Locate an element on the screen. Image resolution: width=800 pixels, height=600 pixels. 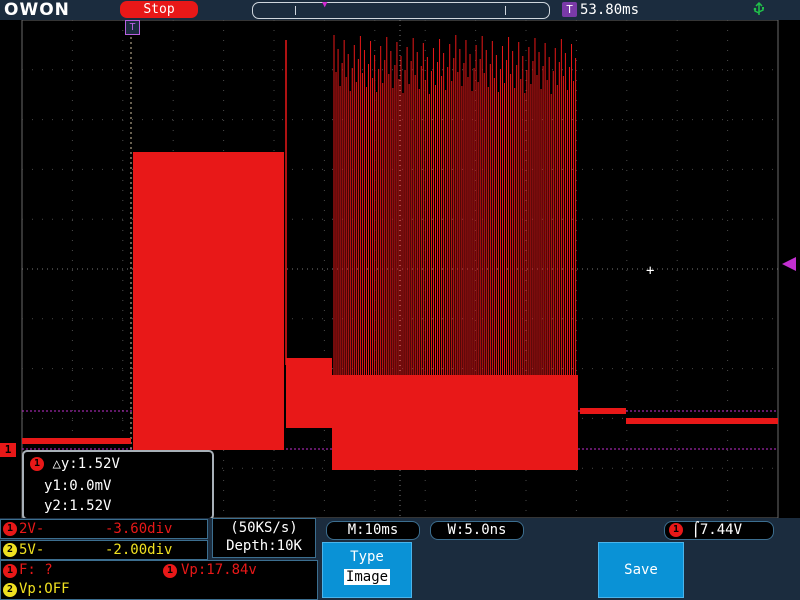
trace-step is located at coordinates (309, 393).